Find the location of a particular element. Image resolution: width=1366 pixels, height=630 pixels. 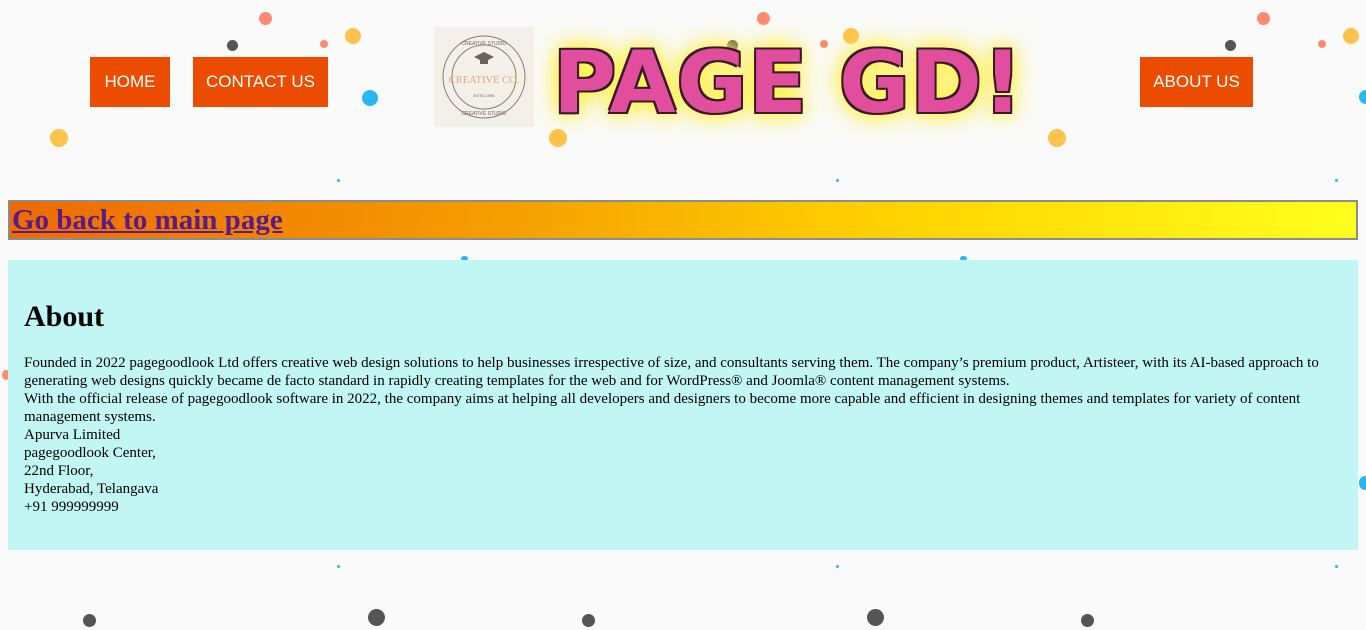

logo-est: ESTD 1995 is located at coordinates (484, 95).